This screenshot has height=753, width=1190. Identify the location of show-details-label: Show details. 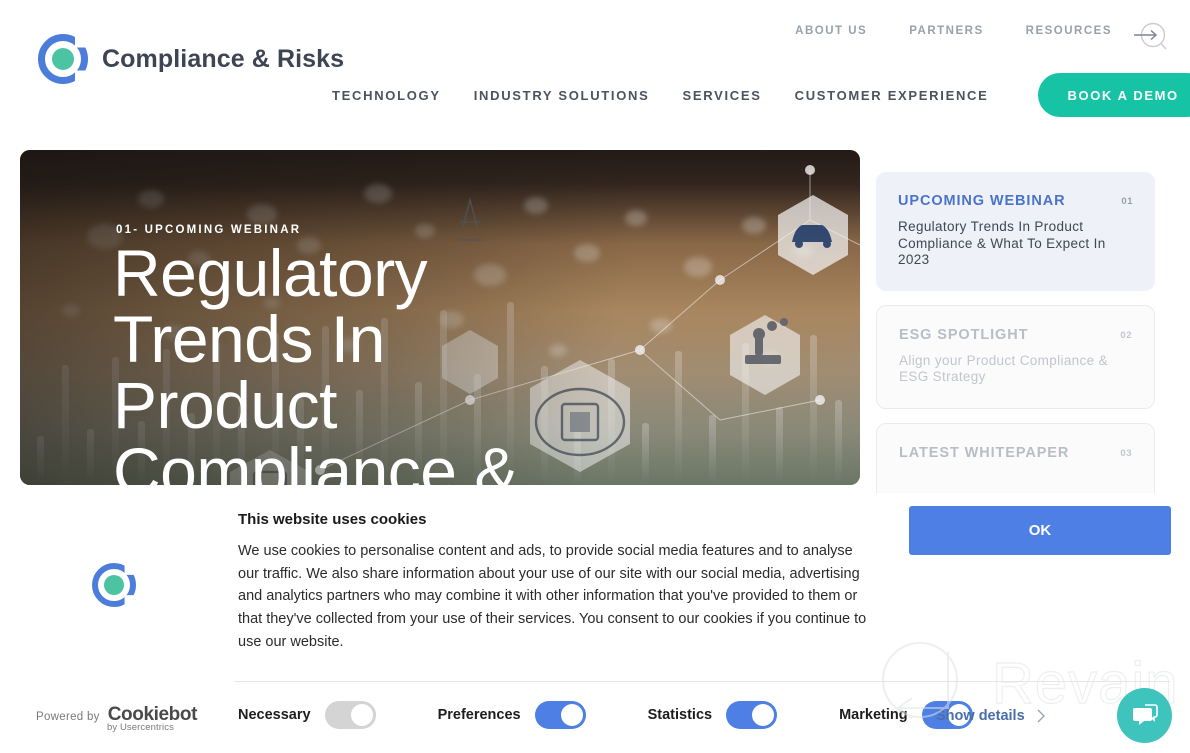
(980, 716).